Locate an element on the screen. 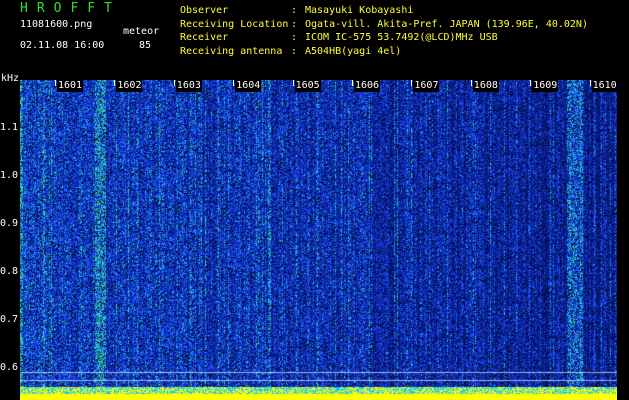  info-label: Receiver is located at coordinates (204, 37).